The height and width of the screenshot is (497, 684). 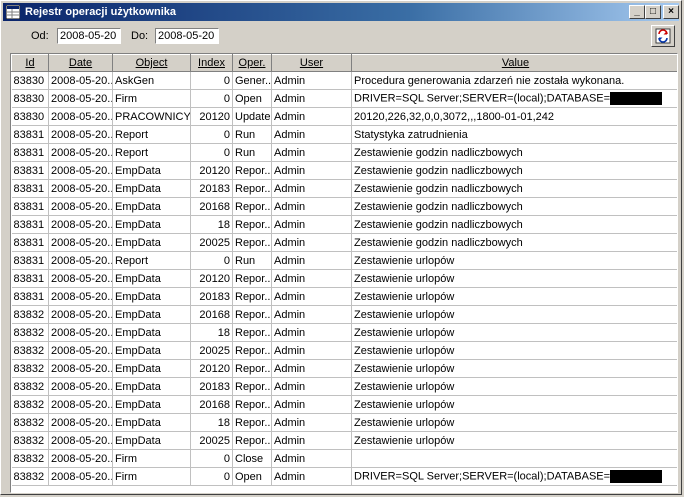 What do you see at coordinates (514, 458) in the screenshot?
I see `cell-value` at bounding box center [514, 458].